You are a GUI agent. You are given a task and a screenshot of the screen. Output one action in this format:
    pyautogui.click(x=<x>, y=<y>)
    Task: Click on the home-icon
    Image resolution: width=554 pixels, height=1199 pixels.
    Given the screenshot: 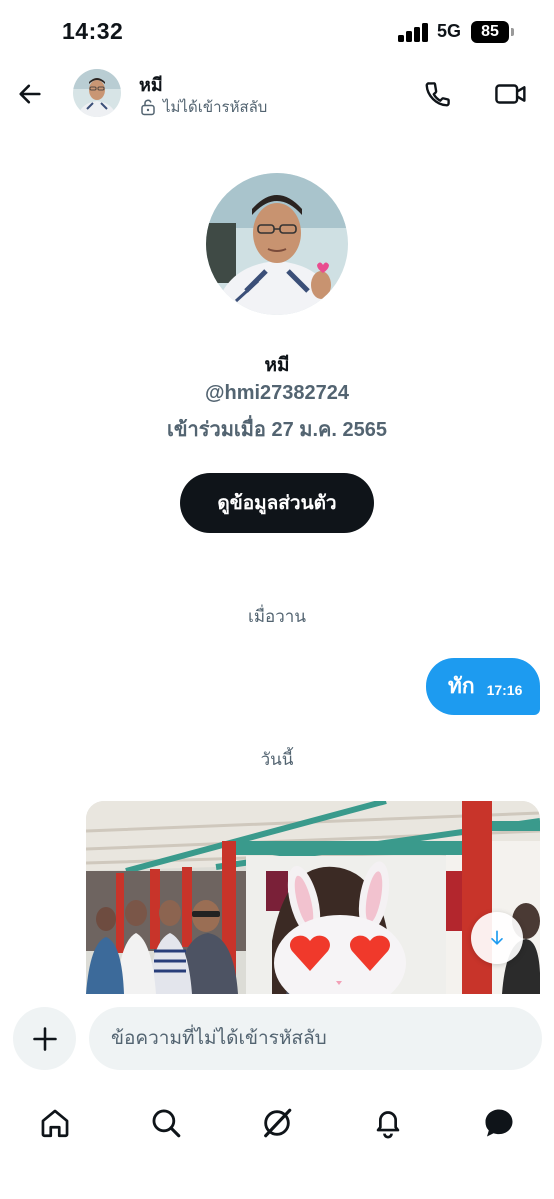 What is the action you would take?
    pyautogui.click(x=55, y=1123)
    